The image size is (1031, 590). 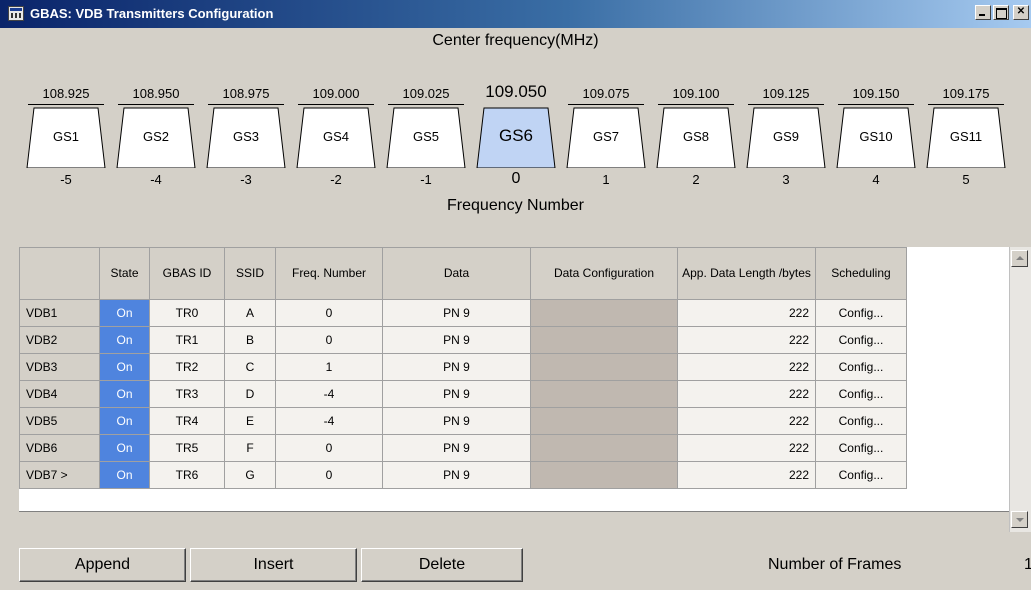 I want to click on station-label: GS6, so click(x=516, y=135).